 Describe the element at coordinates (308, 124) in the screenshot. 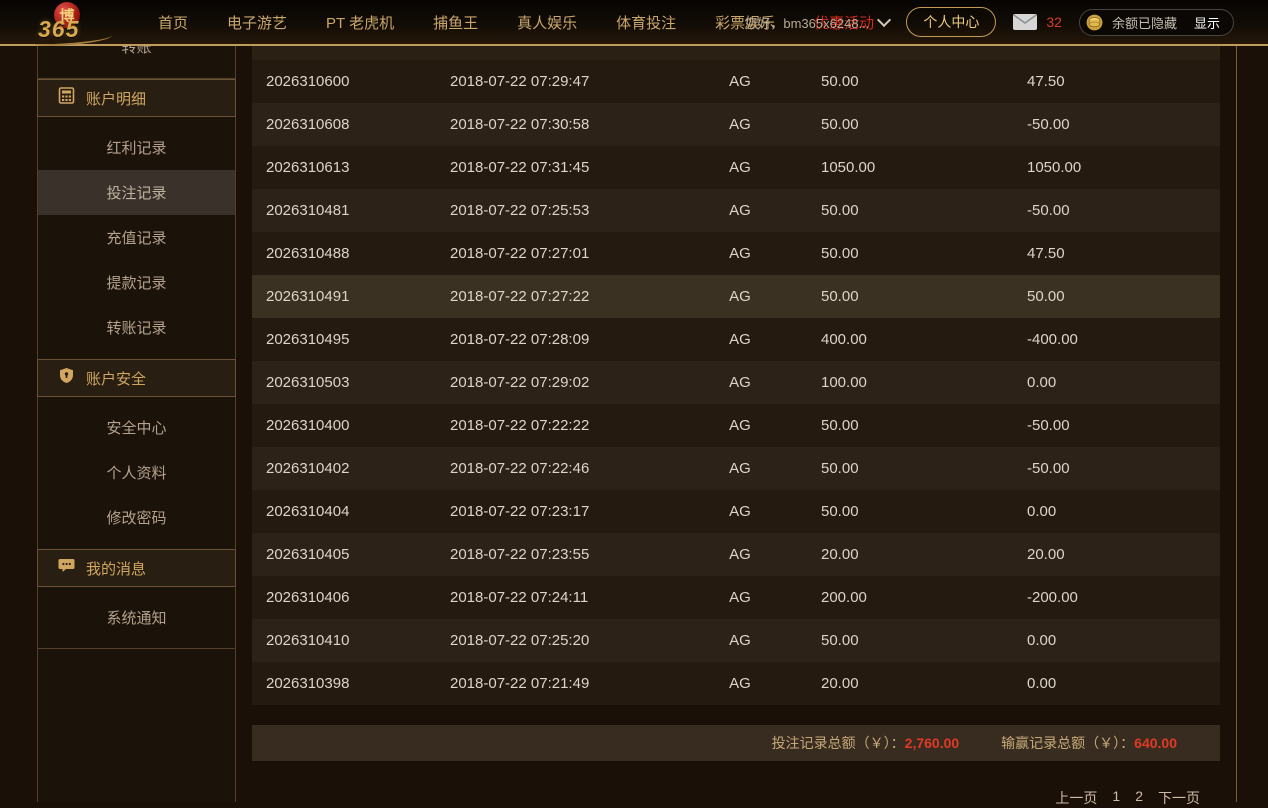

I see `cell-record-id: 2026310608` at that location.